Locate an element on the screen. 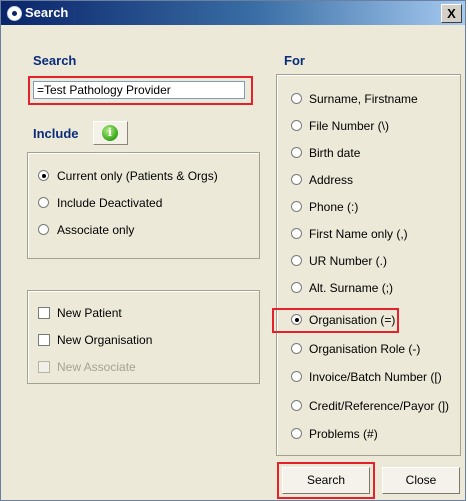  close-button: Close is located at coordinates (421, 480).